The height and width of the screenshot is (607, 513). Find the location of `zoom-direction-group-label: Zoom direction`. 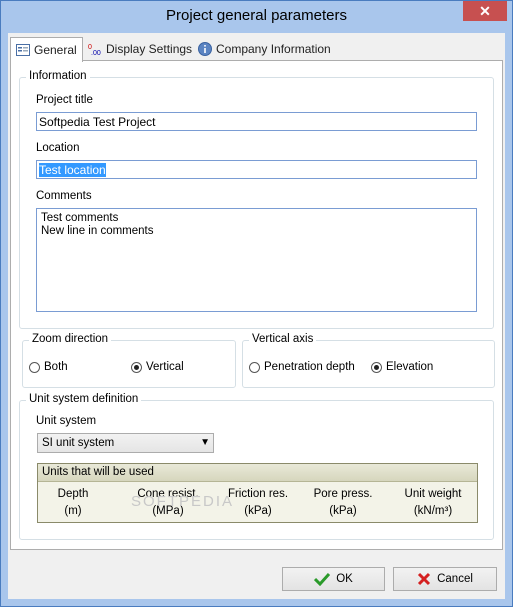

zoom-direction-group-label: Zoom direction is located at coordinates (70, 339).